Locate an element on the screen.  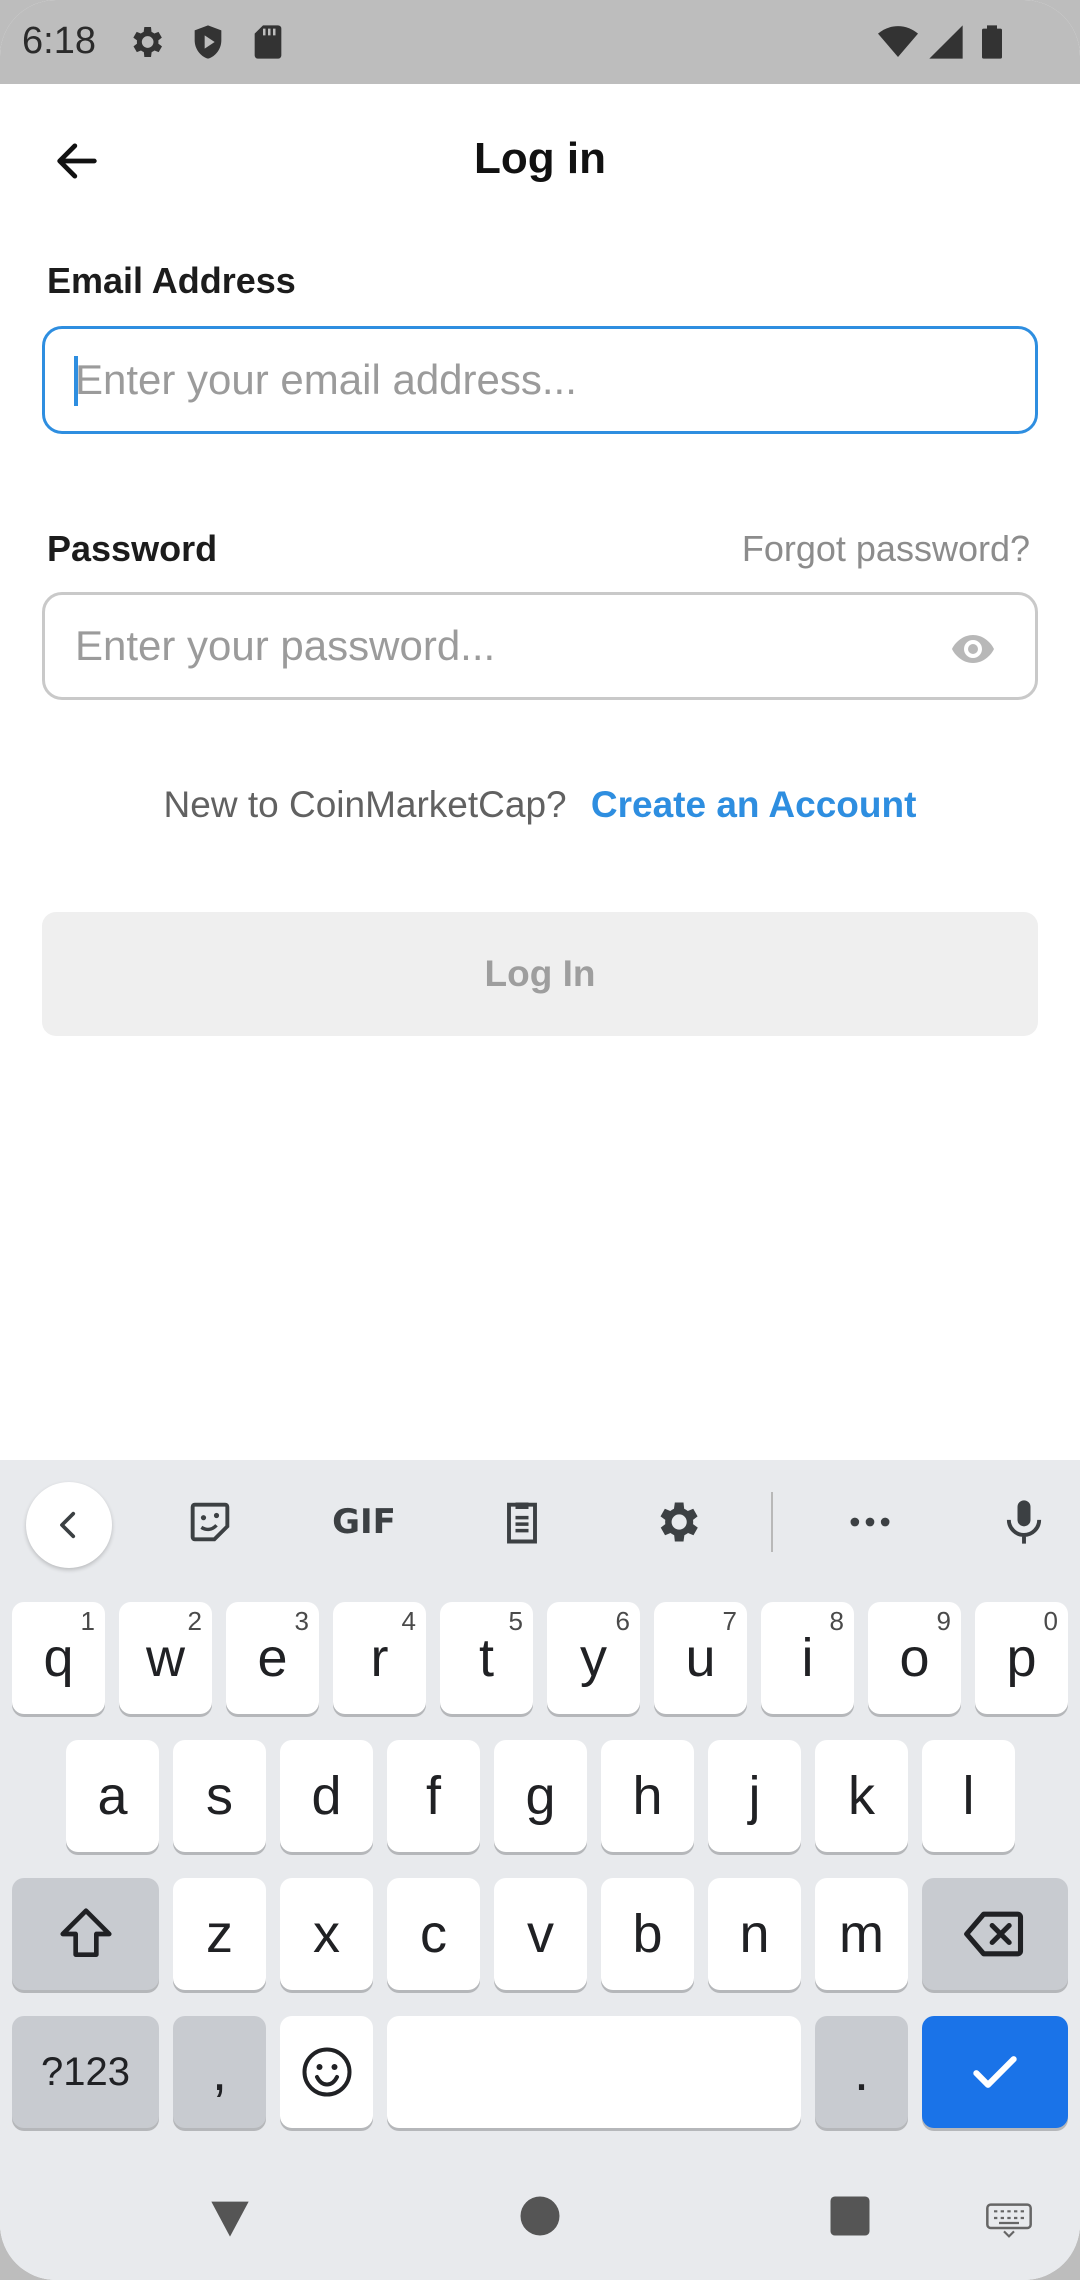
keyboard-settings-button is located at coordinates (677, 1522).